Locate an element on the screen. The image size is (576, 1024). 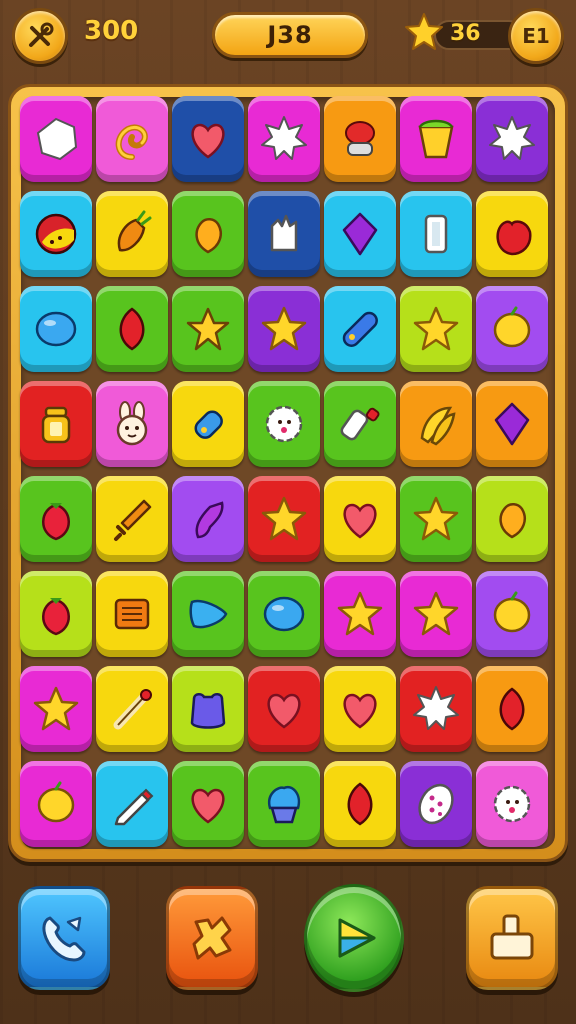
berry-icon is located at coordinates (56, 522).